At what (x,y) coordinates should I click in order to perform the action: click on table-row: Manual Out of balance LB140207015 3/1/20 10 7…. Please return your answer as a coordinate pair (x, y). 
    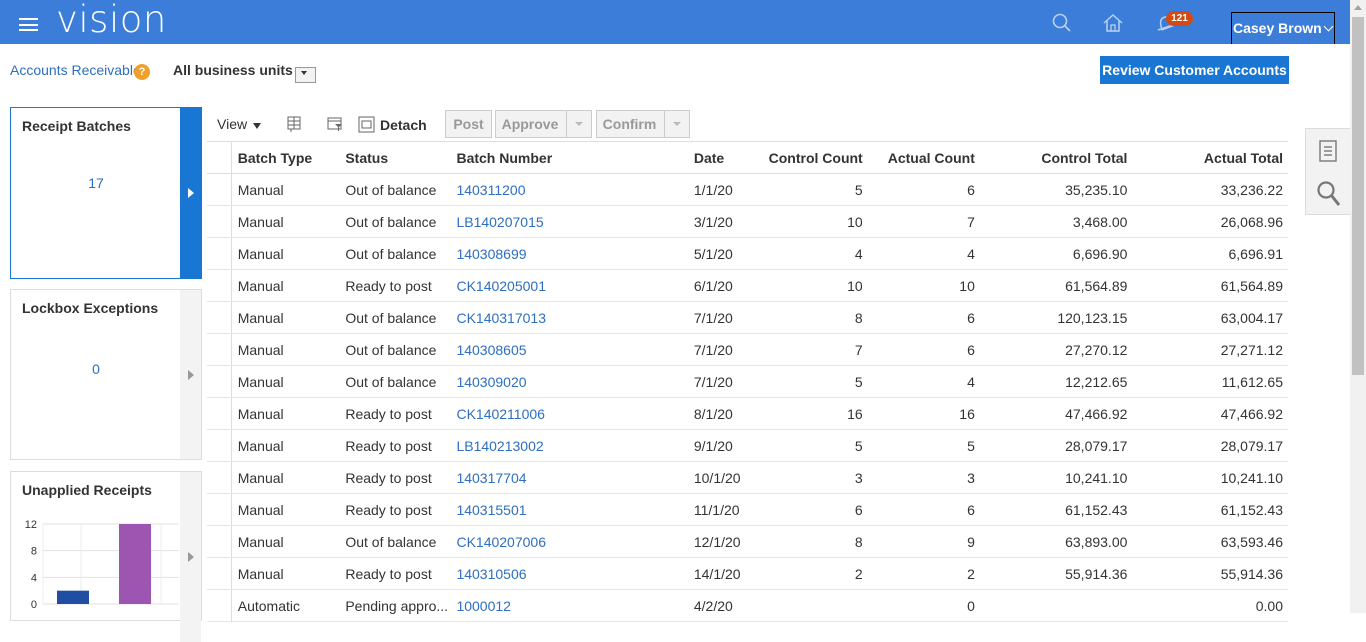
    Looking at the image, I should click on (747, 221).